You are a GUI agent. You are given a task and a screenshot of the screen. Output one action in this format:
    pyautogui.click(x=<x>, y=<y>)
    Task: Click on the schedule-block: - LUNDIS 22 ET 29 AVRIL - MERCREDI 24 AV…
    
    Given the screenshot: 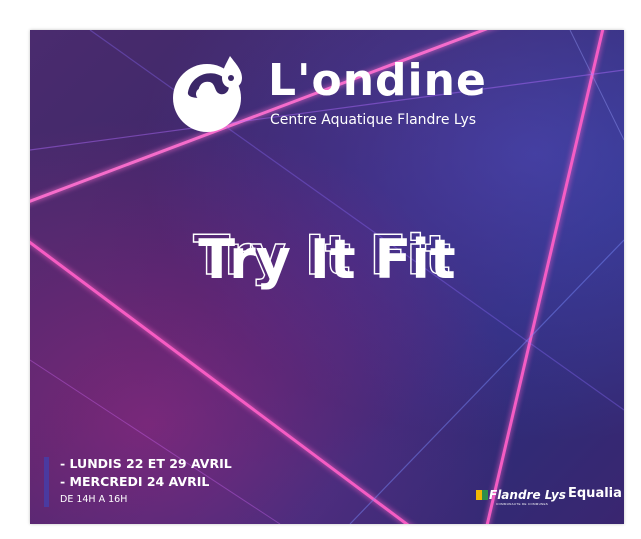 What is the action you would take?
    pyautogui.click(x=154, y=484)
    